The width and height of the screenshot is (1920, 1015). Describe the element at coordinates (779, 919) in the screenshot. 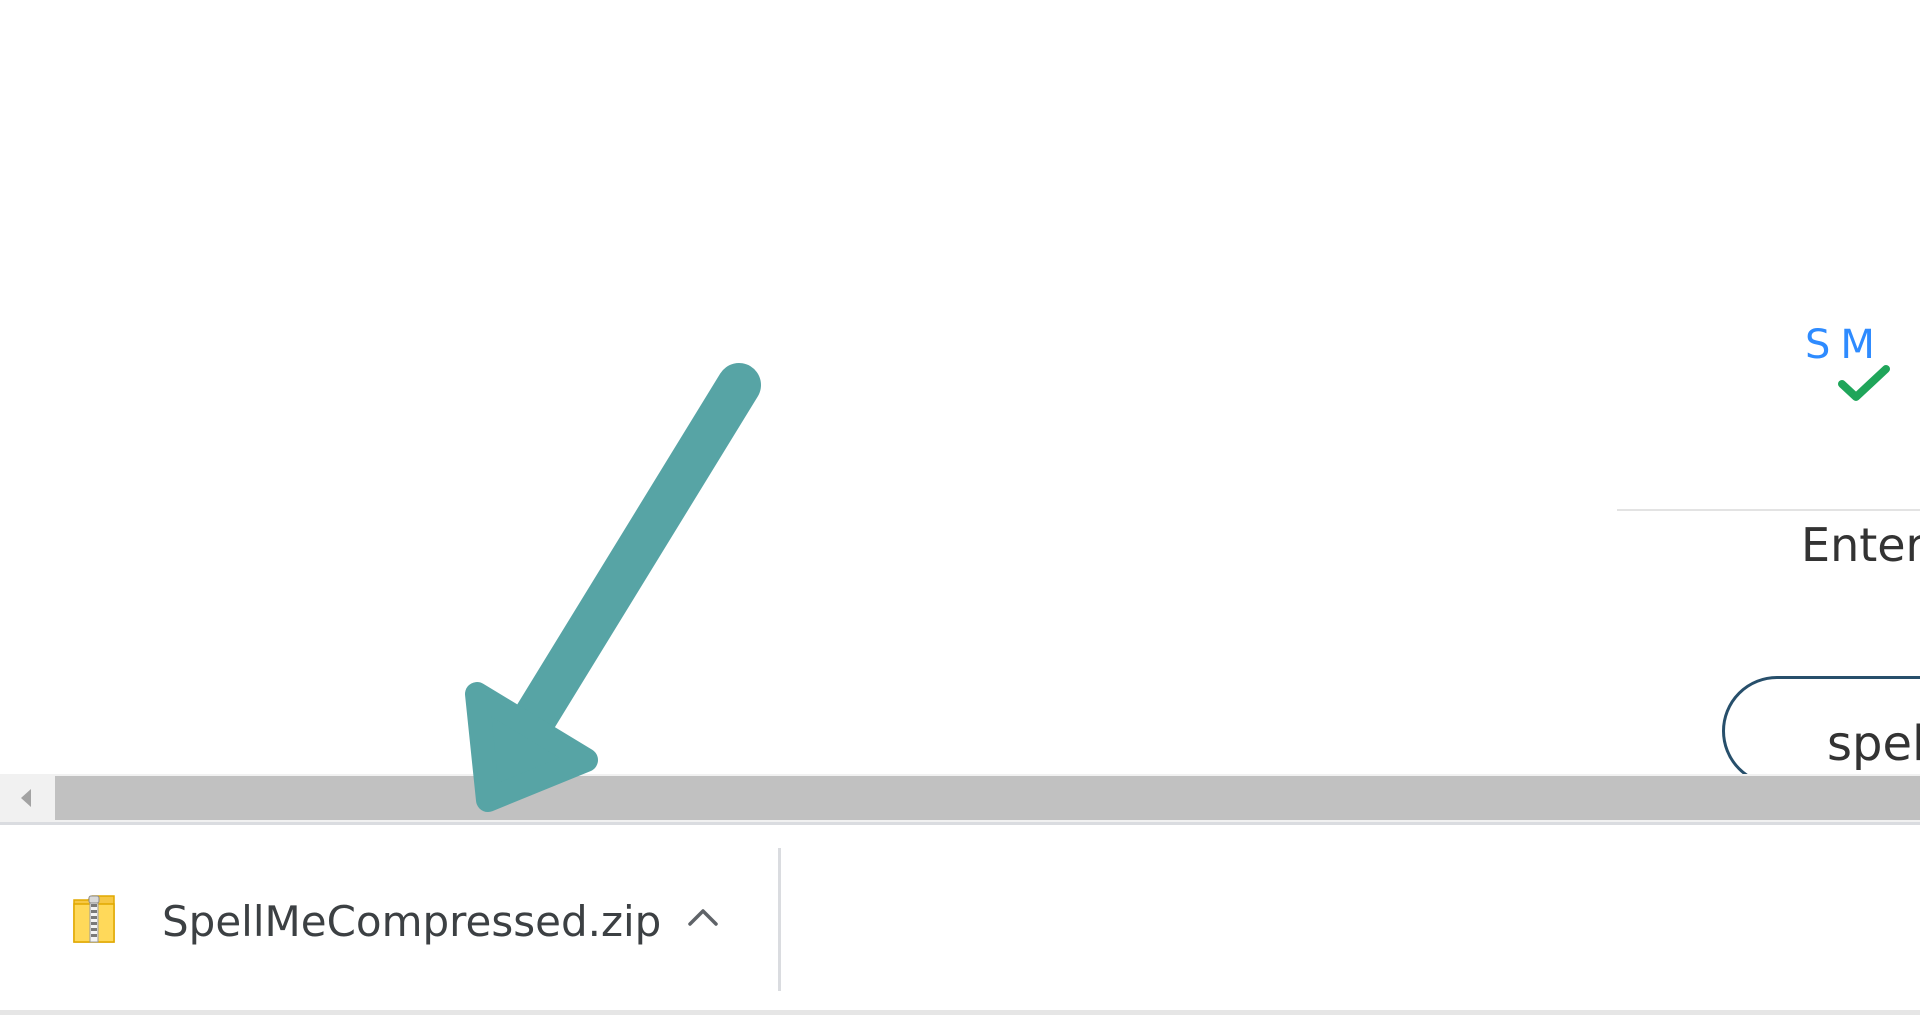

I see `shelf-separator` at that location.